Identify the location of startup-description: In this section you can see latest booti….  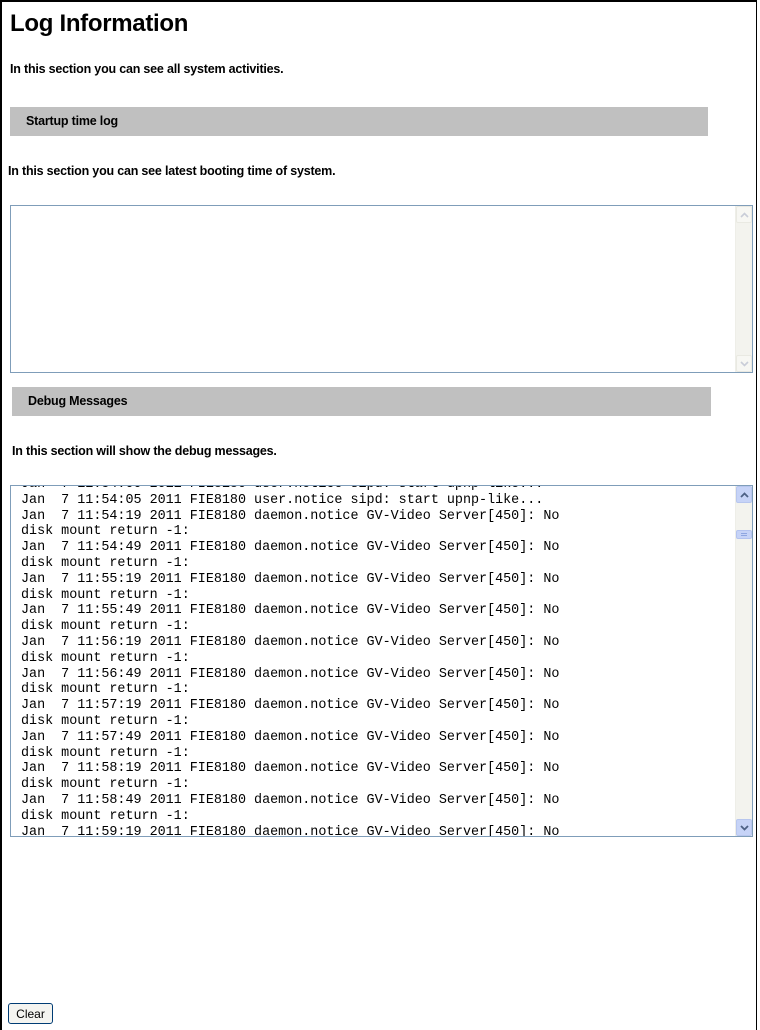
(172, 171).